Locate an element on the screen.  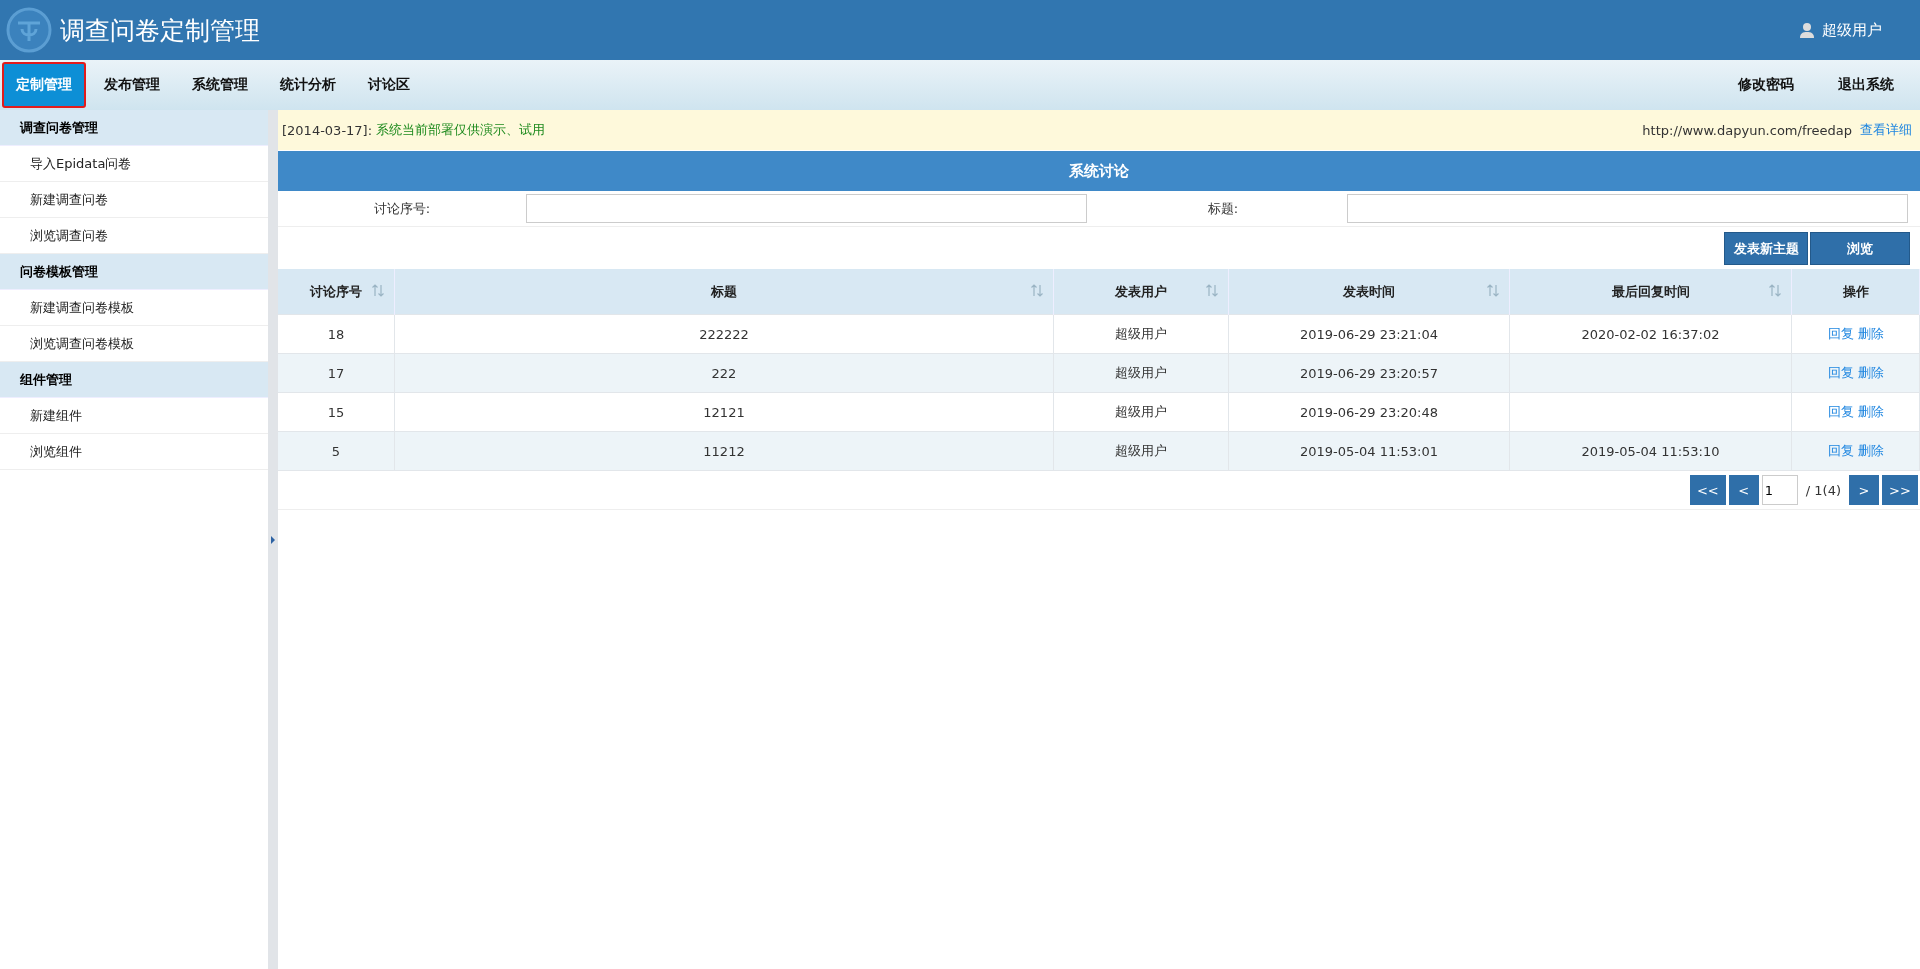
page-total: / 1(4) is located at coordinates (1823, 490).